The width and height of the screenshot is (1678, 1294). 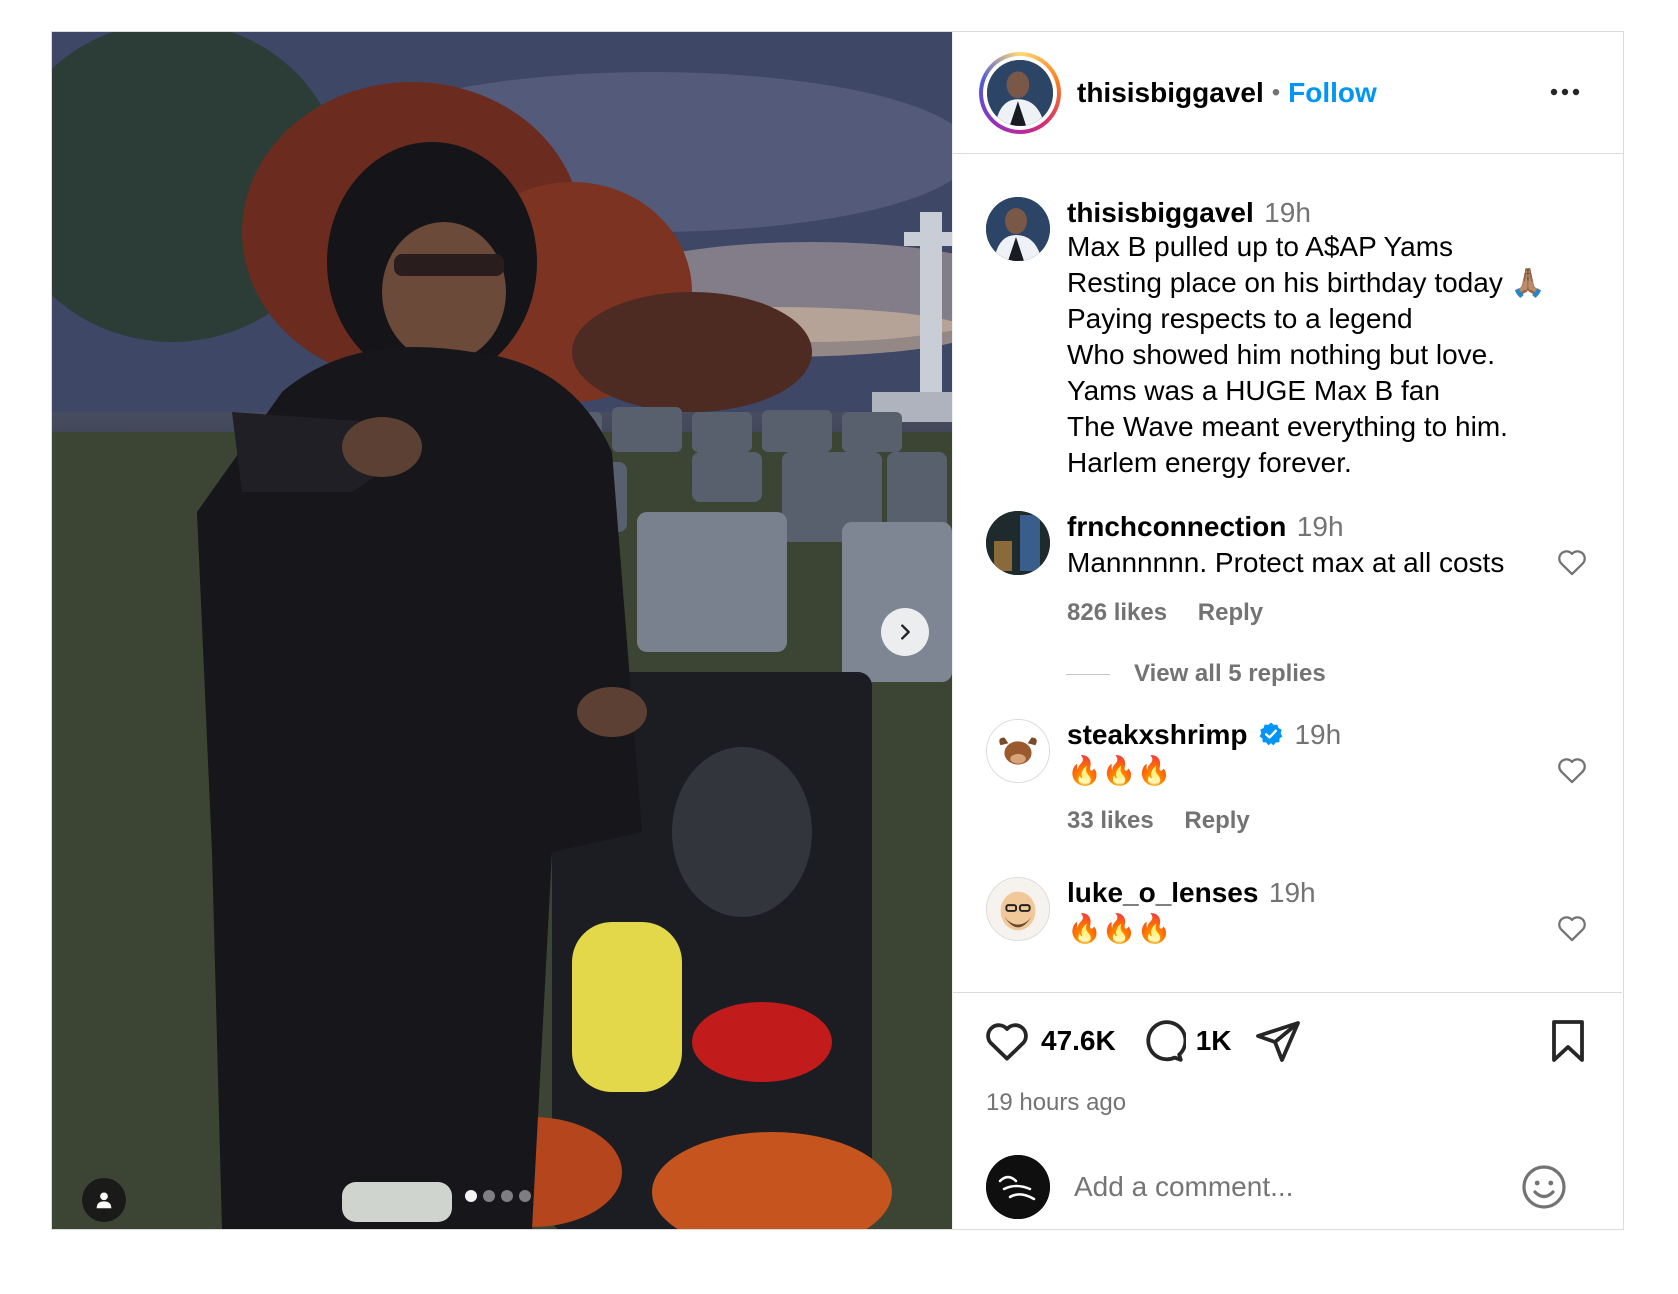 I want to click on header-username: thisisbiggavel, so click(x=1170, y=93).